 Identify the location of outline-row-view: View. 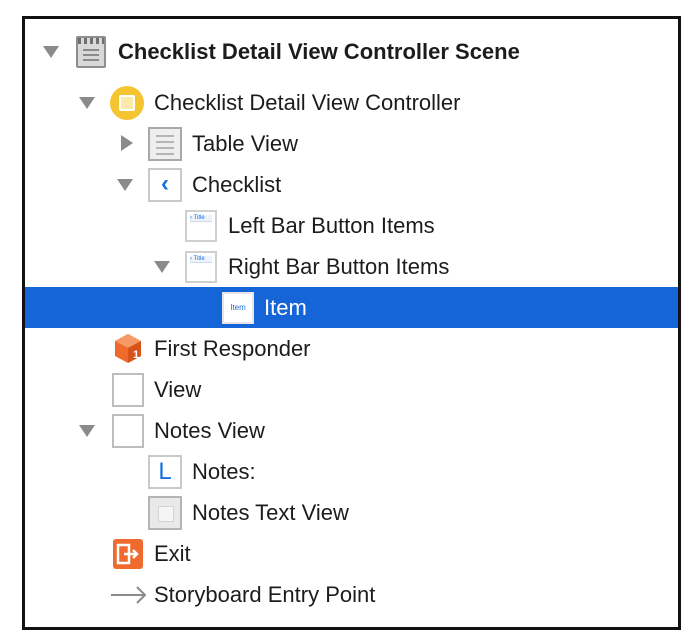
(351, 389).